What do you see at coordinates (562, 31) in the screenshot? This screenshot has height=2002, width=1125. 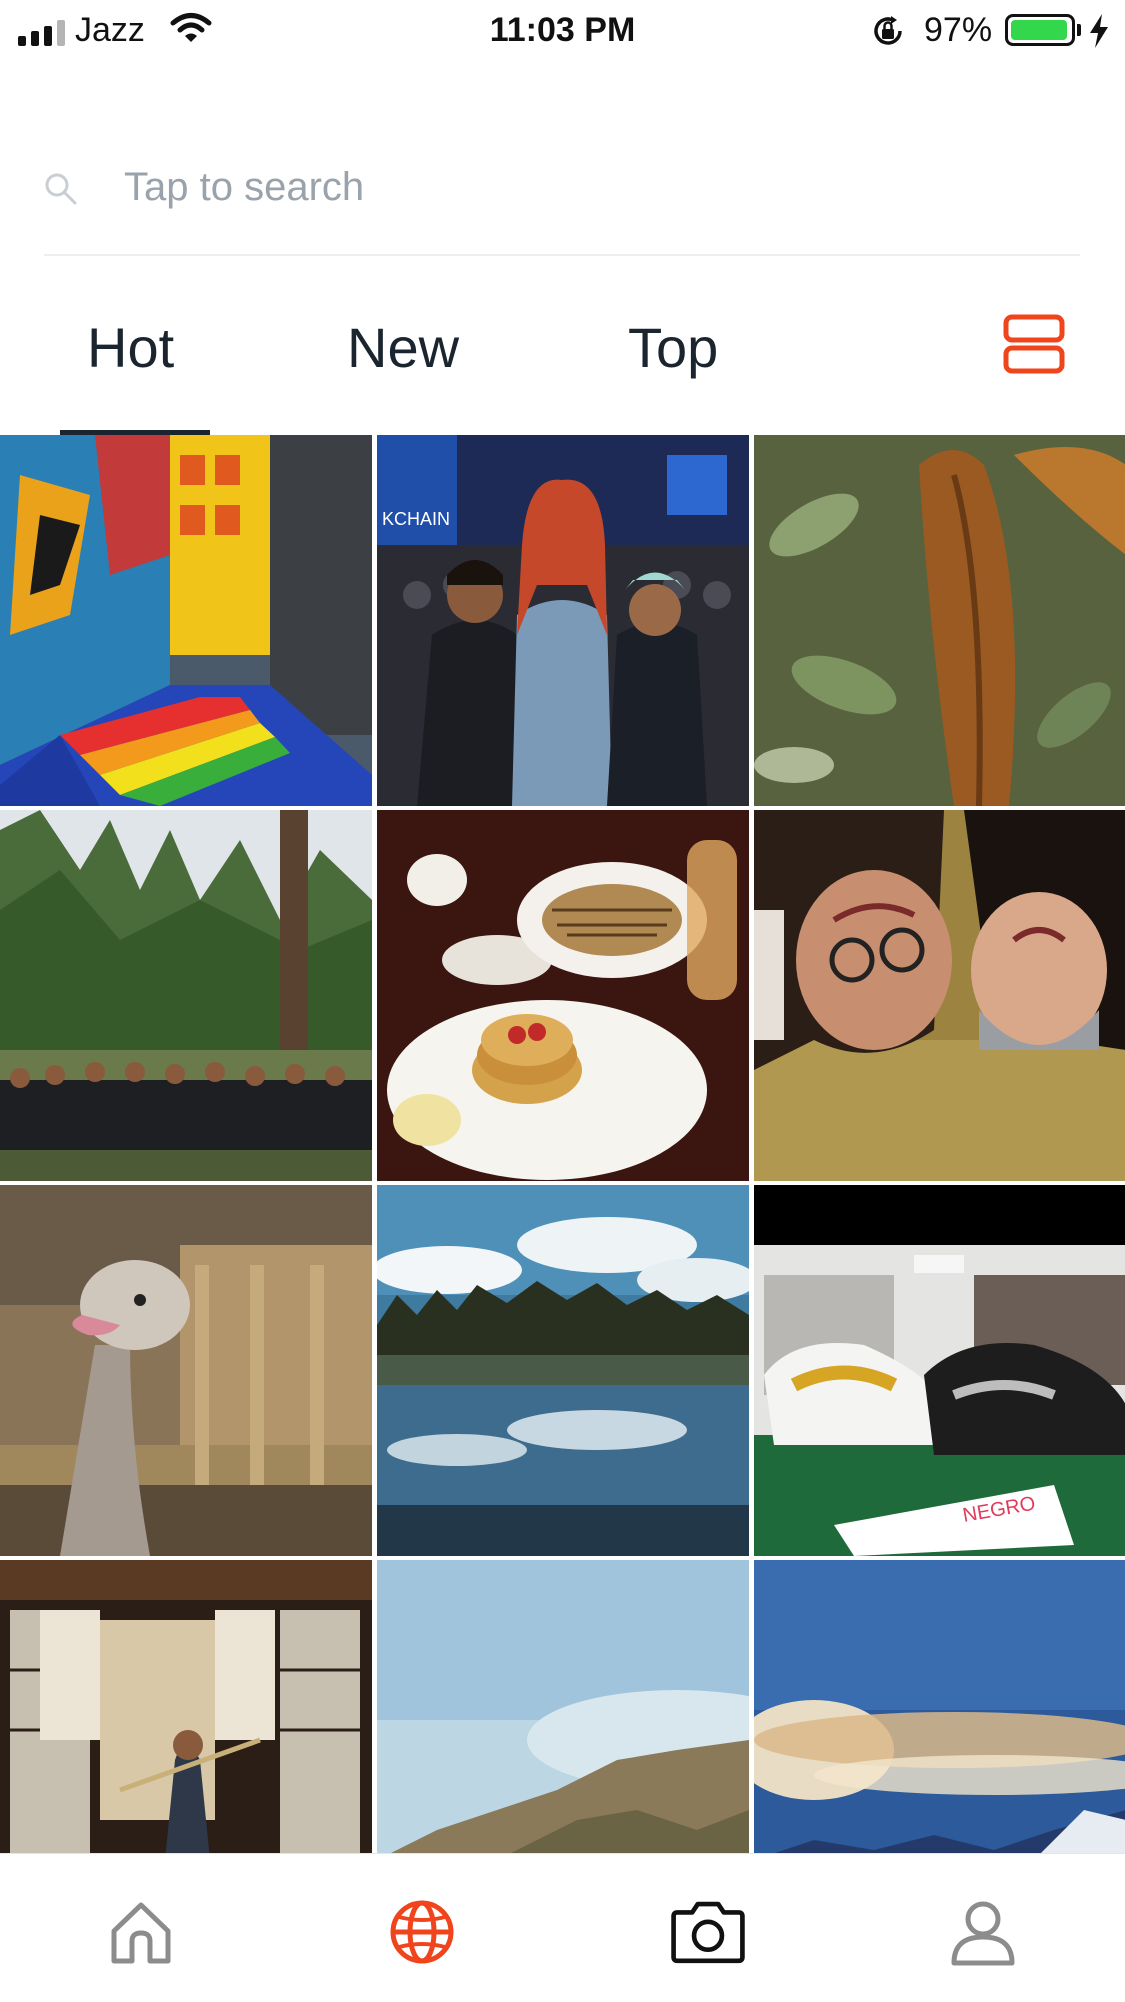 I see `status-bar: Jazz 11:03 PM 97%` at bounding box center [562, 31].